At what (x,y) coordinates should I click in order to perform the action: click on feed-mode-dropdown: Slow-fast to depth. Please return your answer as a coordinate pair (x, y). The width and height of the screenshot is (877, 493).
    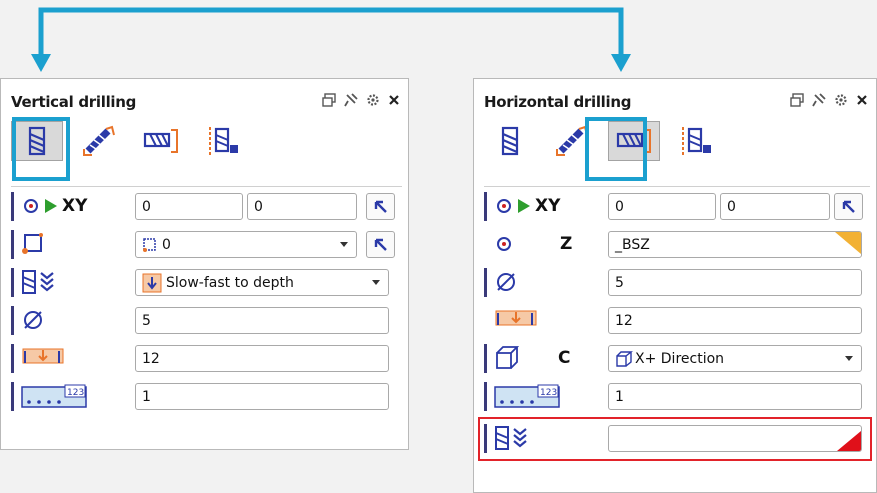
    Looking at the image, I should click on (262, 282).